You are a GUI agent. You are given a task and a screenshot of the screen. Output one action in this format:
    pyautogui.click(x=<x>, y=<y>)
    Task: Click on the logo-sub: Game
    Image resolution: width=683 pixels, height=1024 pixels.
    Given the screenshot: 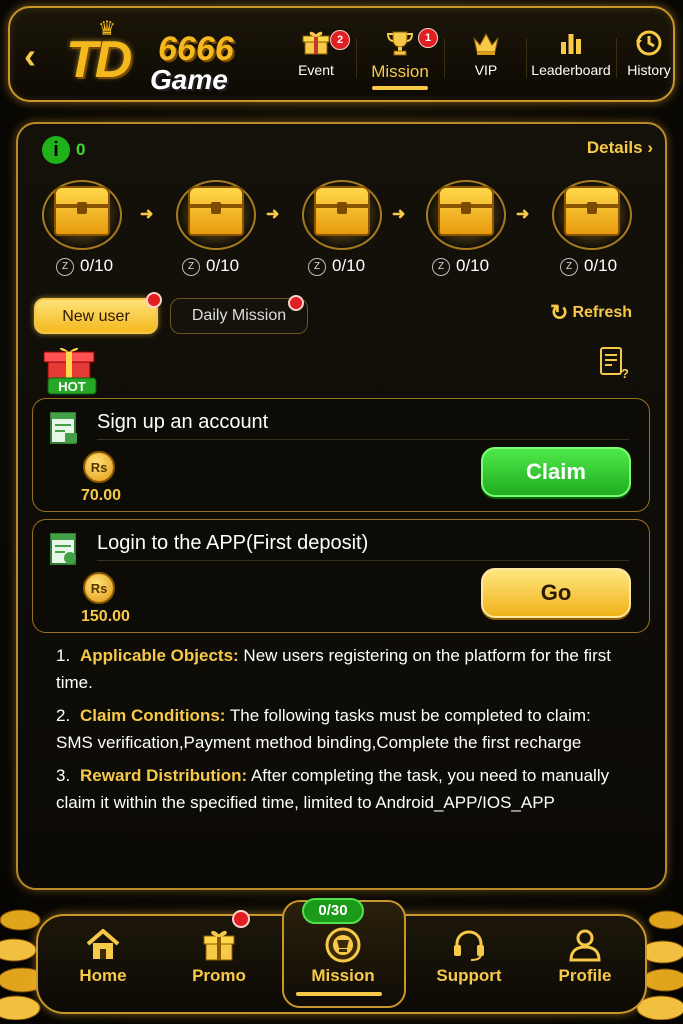 What is the action you would take?
    pyautogui.click(x=189, y=79)
    